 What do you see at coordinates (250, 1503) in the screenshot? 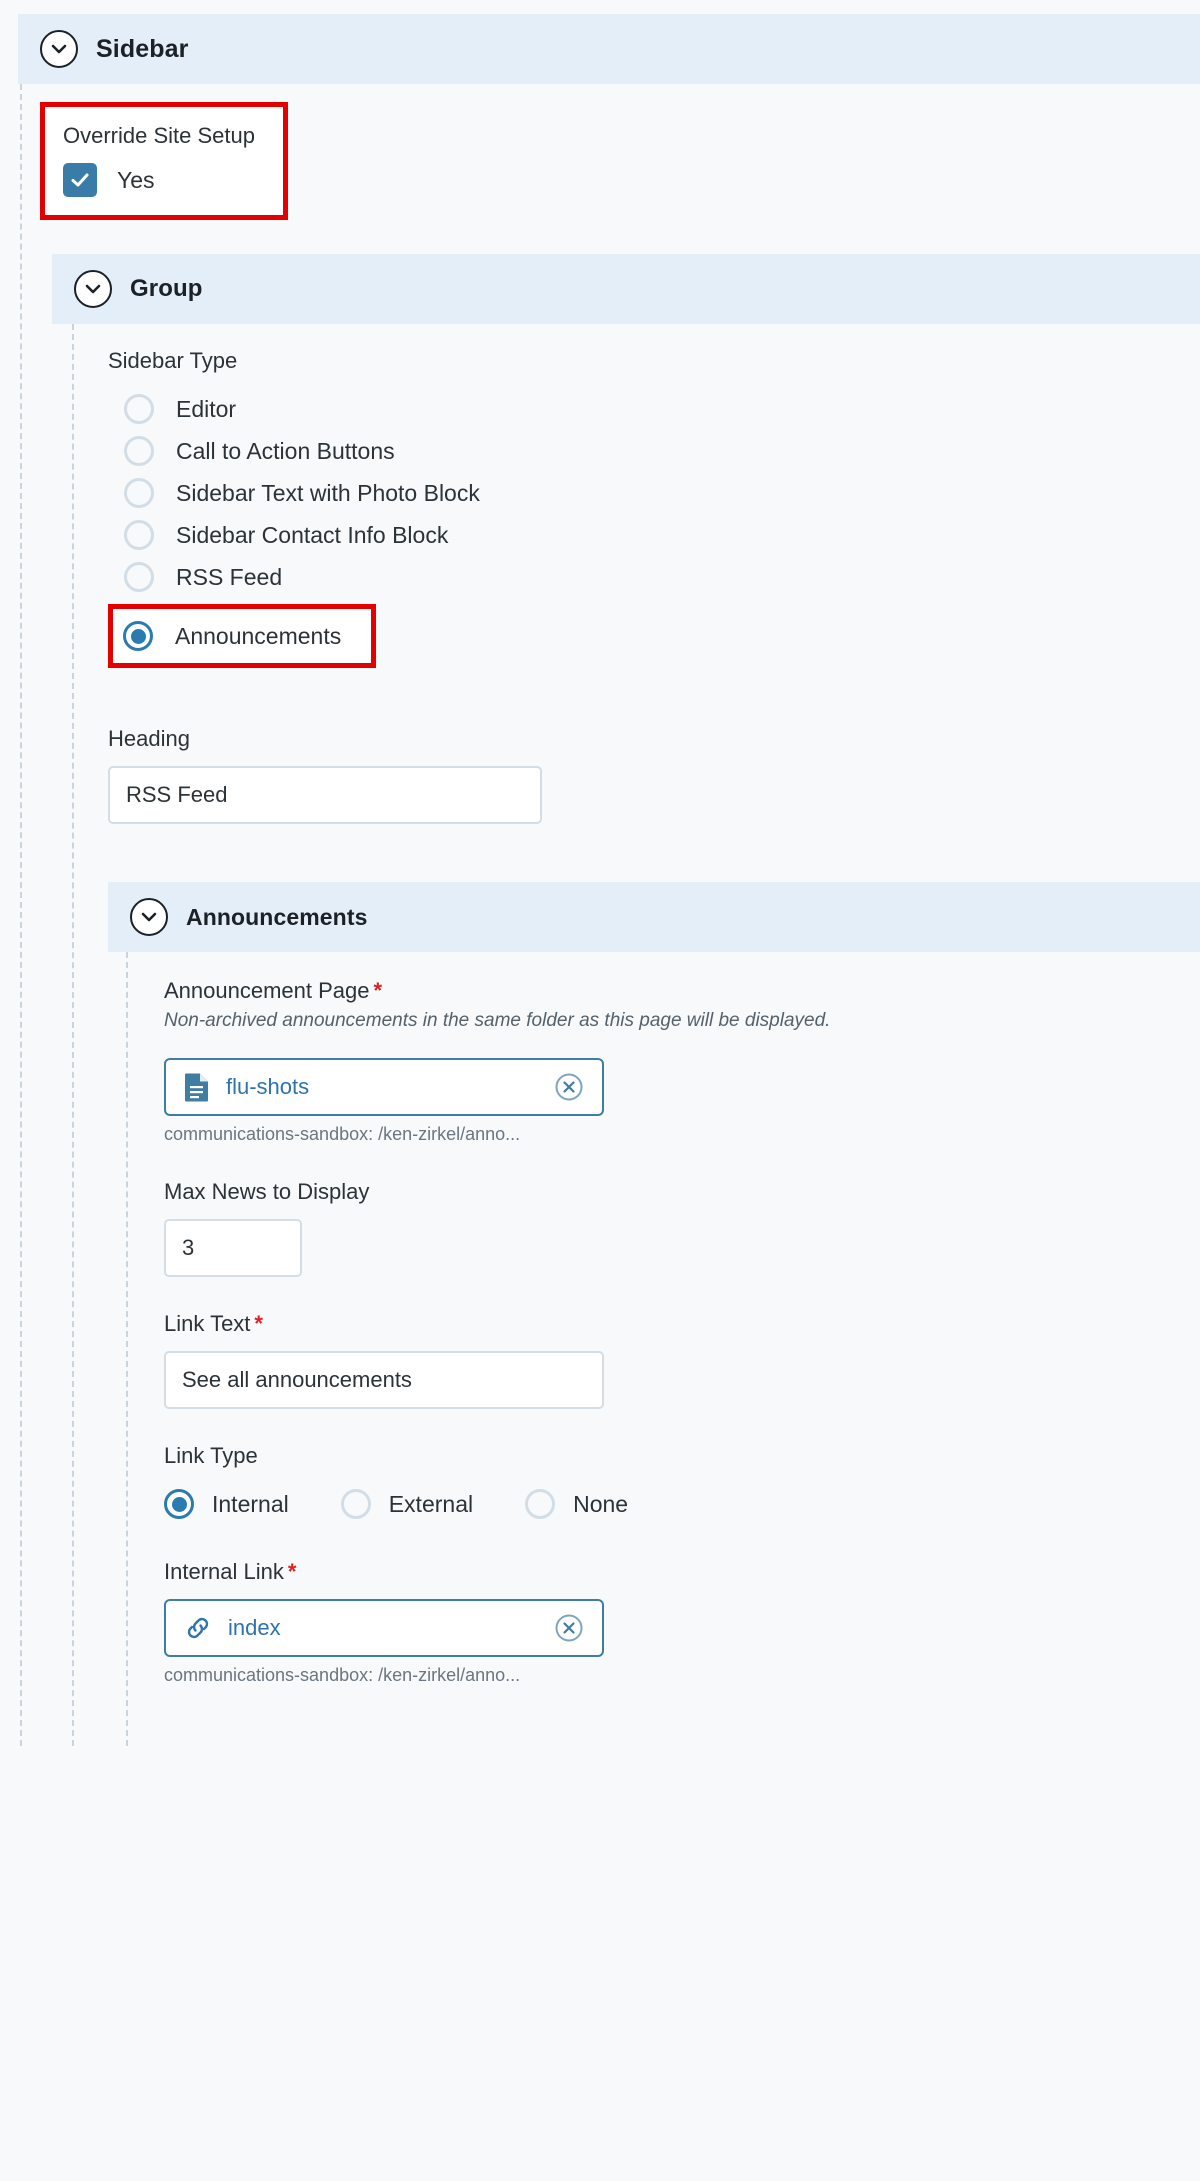
I see `radio-label: Internal` at bounding box center [250, 1503].